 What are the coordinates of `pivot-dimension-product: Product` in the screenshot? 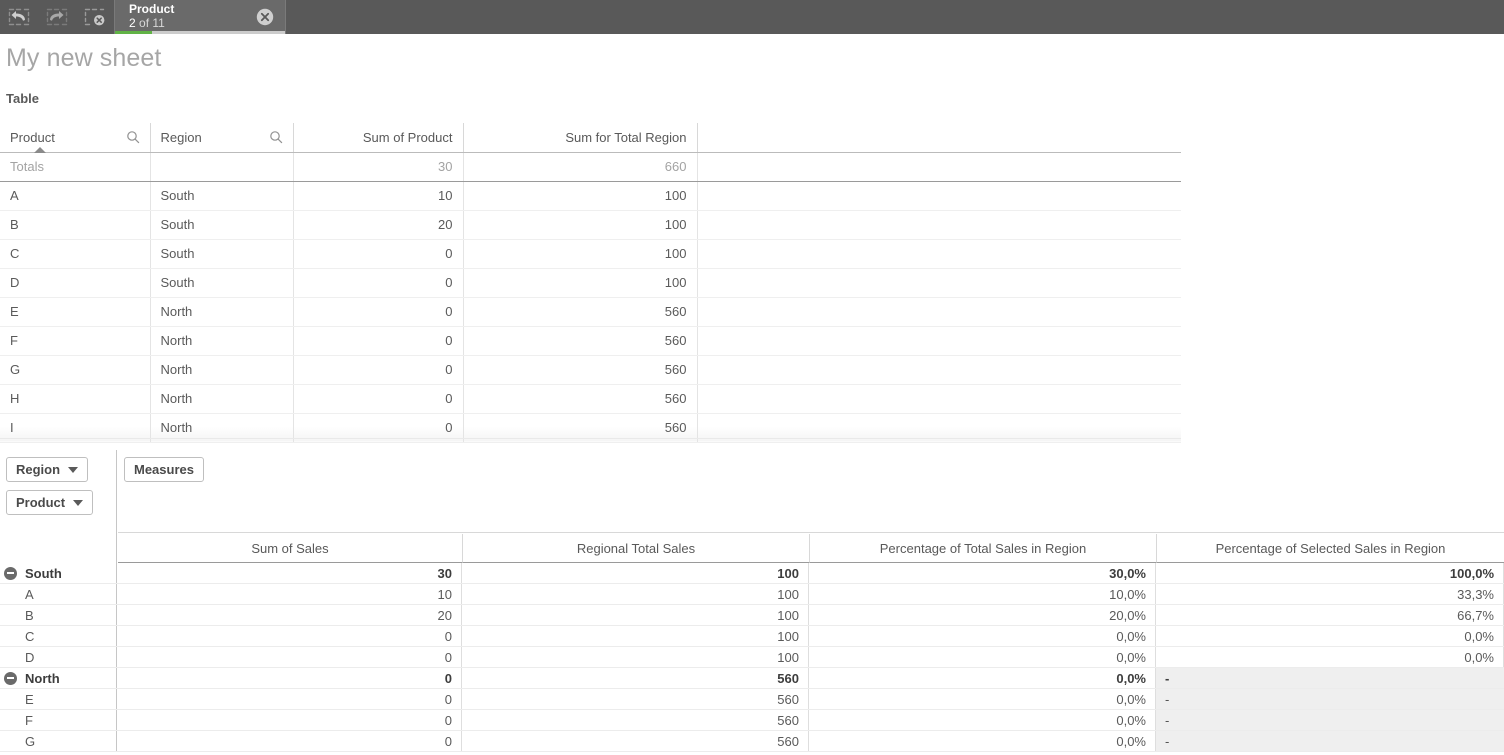 It's located at (50, 502).